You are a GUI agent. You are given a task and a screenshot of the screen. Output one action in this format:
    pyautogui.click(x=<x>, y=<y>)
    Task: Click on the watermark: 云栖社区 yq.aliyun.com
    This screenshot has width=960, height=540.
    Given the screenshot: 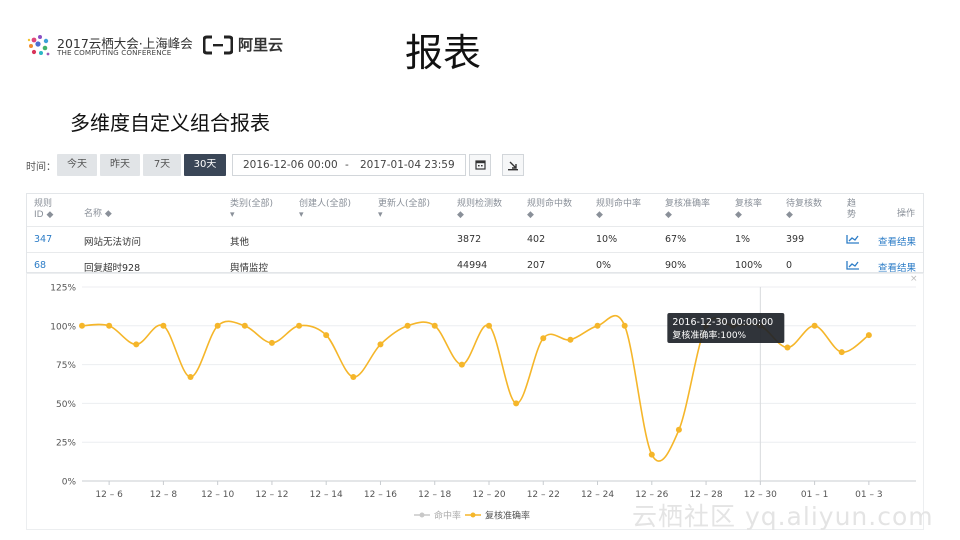 What is the action you would take?
    pyautogui.click(x=783, y=516)
    